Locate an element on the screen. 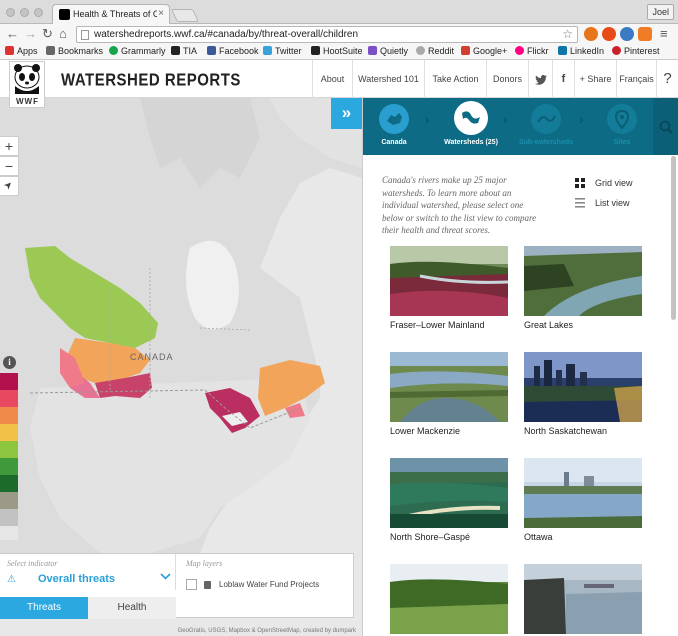 The image size is (678, 636). nav-donors: Donors is located at coordinates (507, 79).